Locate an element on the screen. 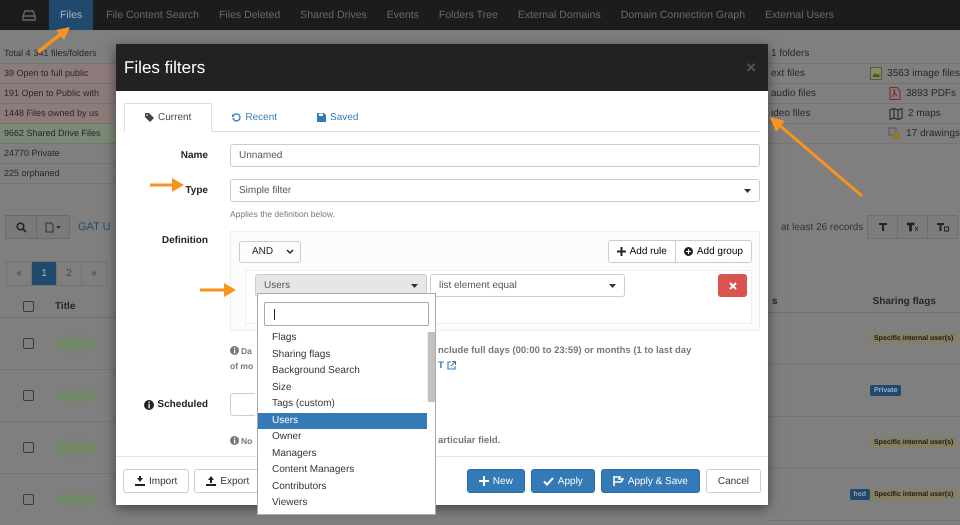 The height and width of the screenshot is (525, 960). dropdown-option: Size is located at coordinates (342, 388).